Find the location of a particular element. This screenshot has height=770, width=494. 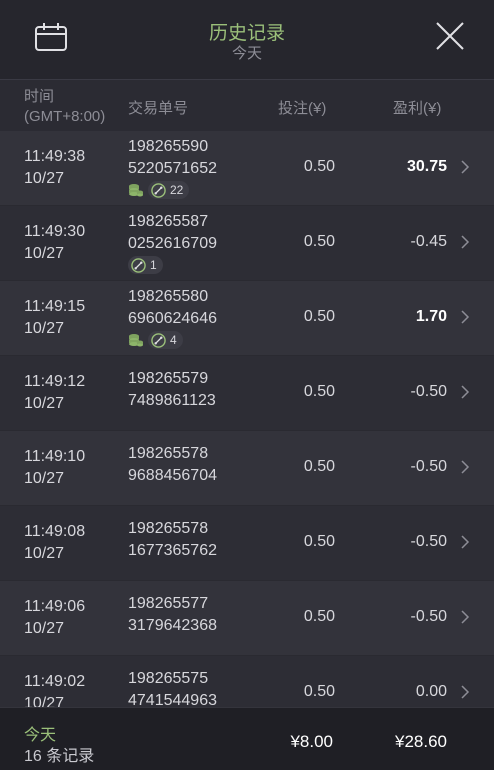

page-subtitle: 今天 is located at coordinates (246, 53).